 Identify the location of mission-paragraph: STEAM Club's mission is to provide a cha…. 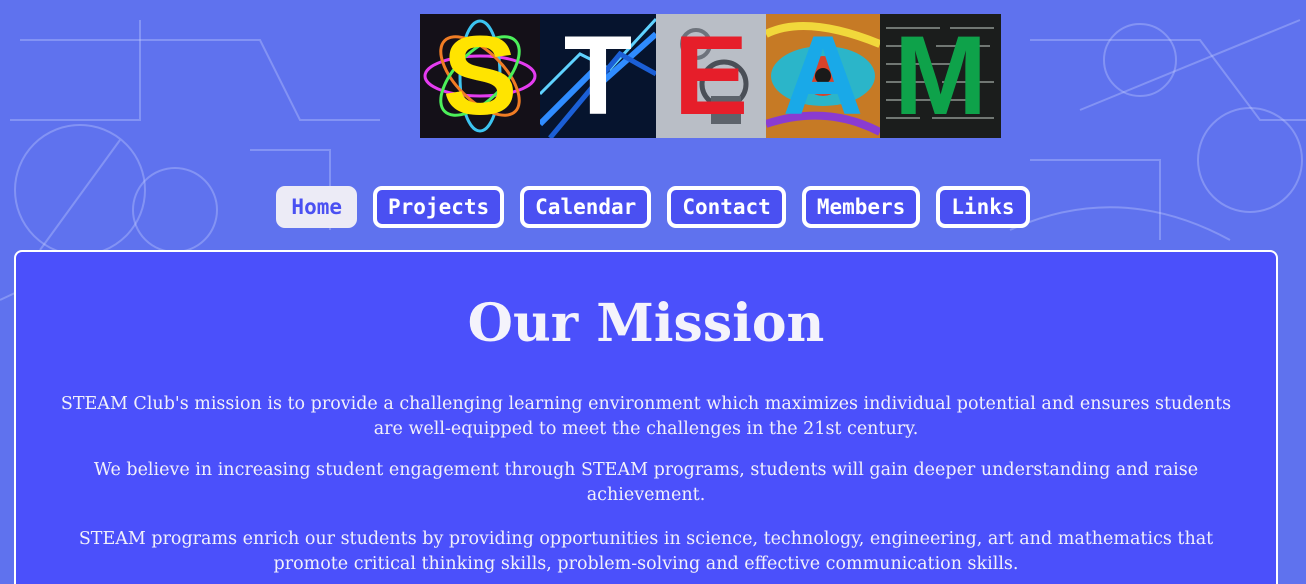
(646, 416).